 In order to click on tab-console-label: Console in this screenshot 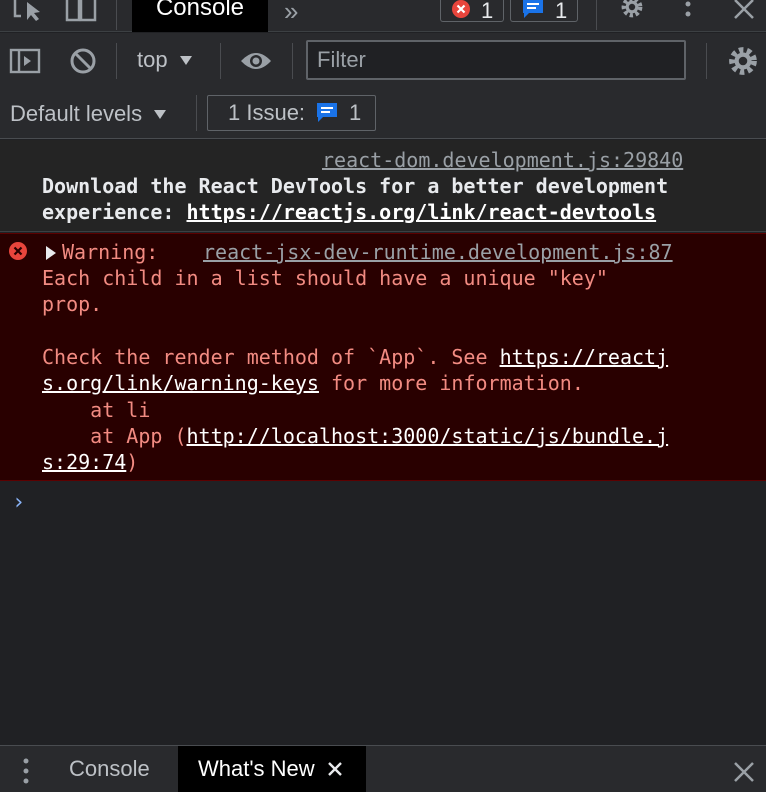, I will do `click(200, 10)`.